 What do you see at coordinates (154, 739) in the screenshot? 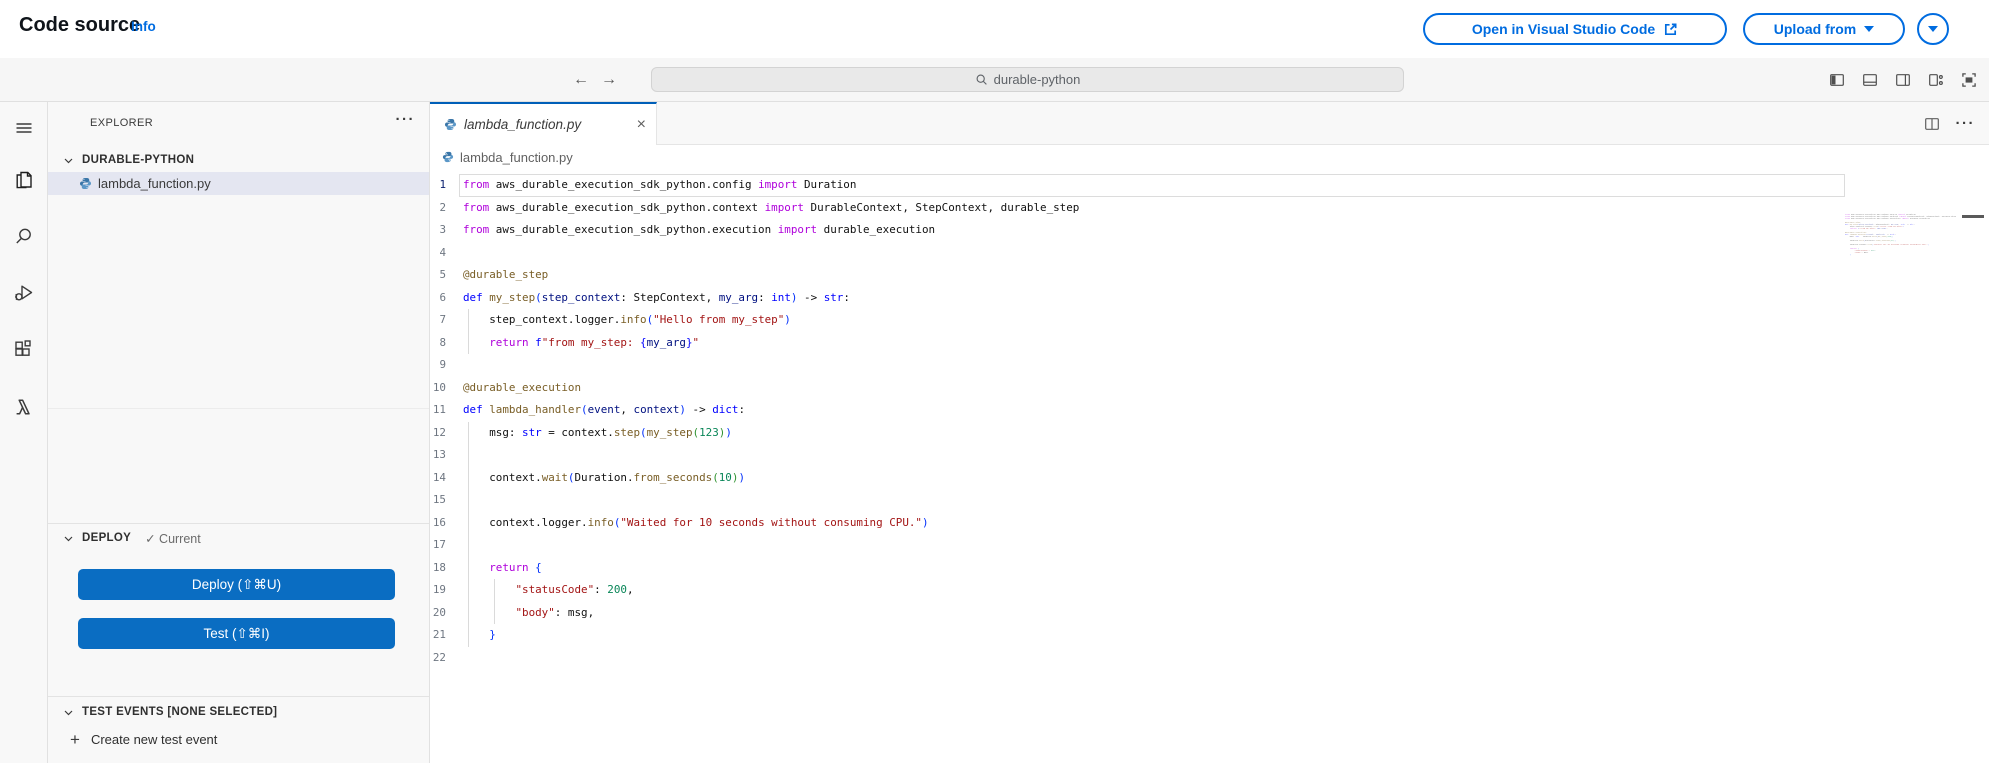
I see `create-test-event-label: Create new test event` at bounding box center [154, 739].